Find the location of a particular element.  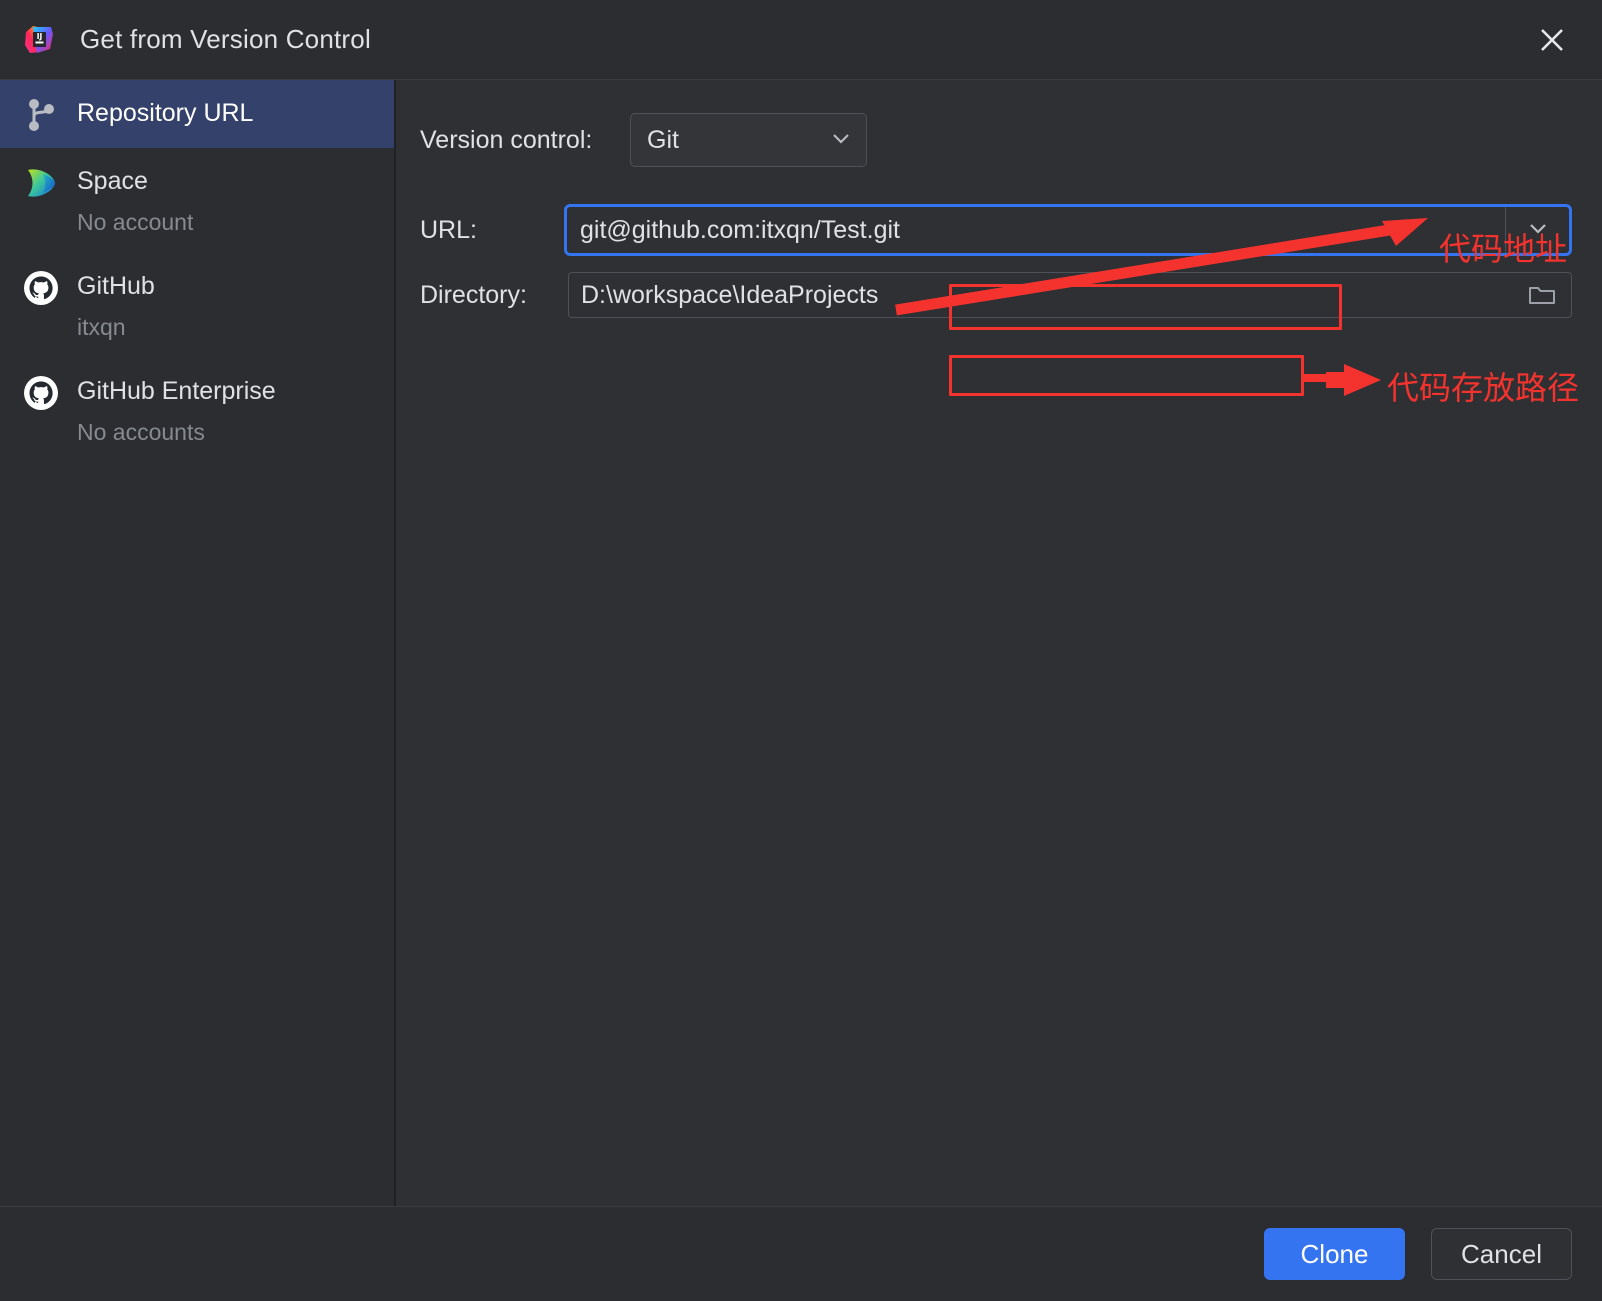

url-row: URL: git@github.com:itxqn/Test.git is located at coordinates (996, 230).